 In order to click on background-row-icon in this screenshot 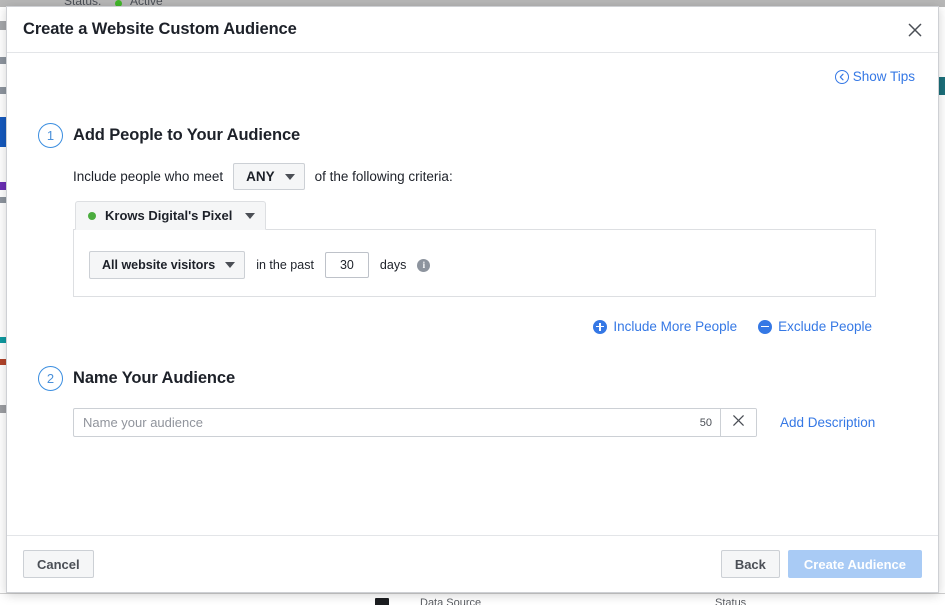, I will do `click(382, 601)`.